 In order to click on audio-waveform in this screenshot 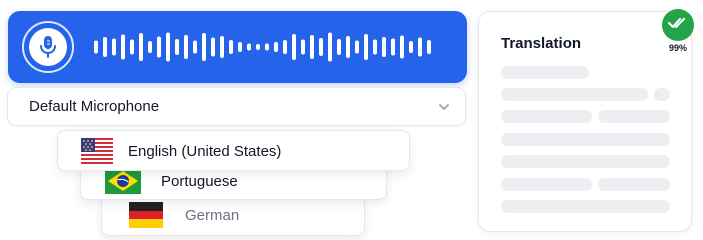, I will do `click(269, 47)`.